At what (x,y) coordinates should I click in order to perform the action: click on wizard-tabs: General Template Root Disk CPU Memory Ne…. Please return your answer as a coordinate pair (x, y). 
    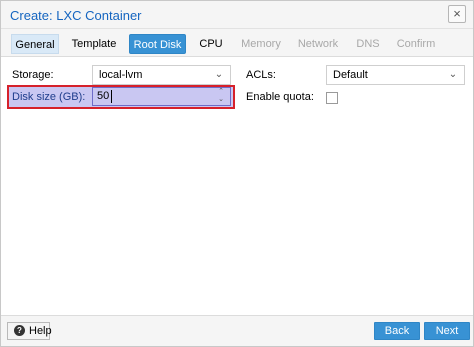
    Looking at the image, I should click on (237, 43).